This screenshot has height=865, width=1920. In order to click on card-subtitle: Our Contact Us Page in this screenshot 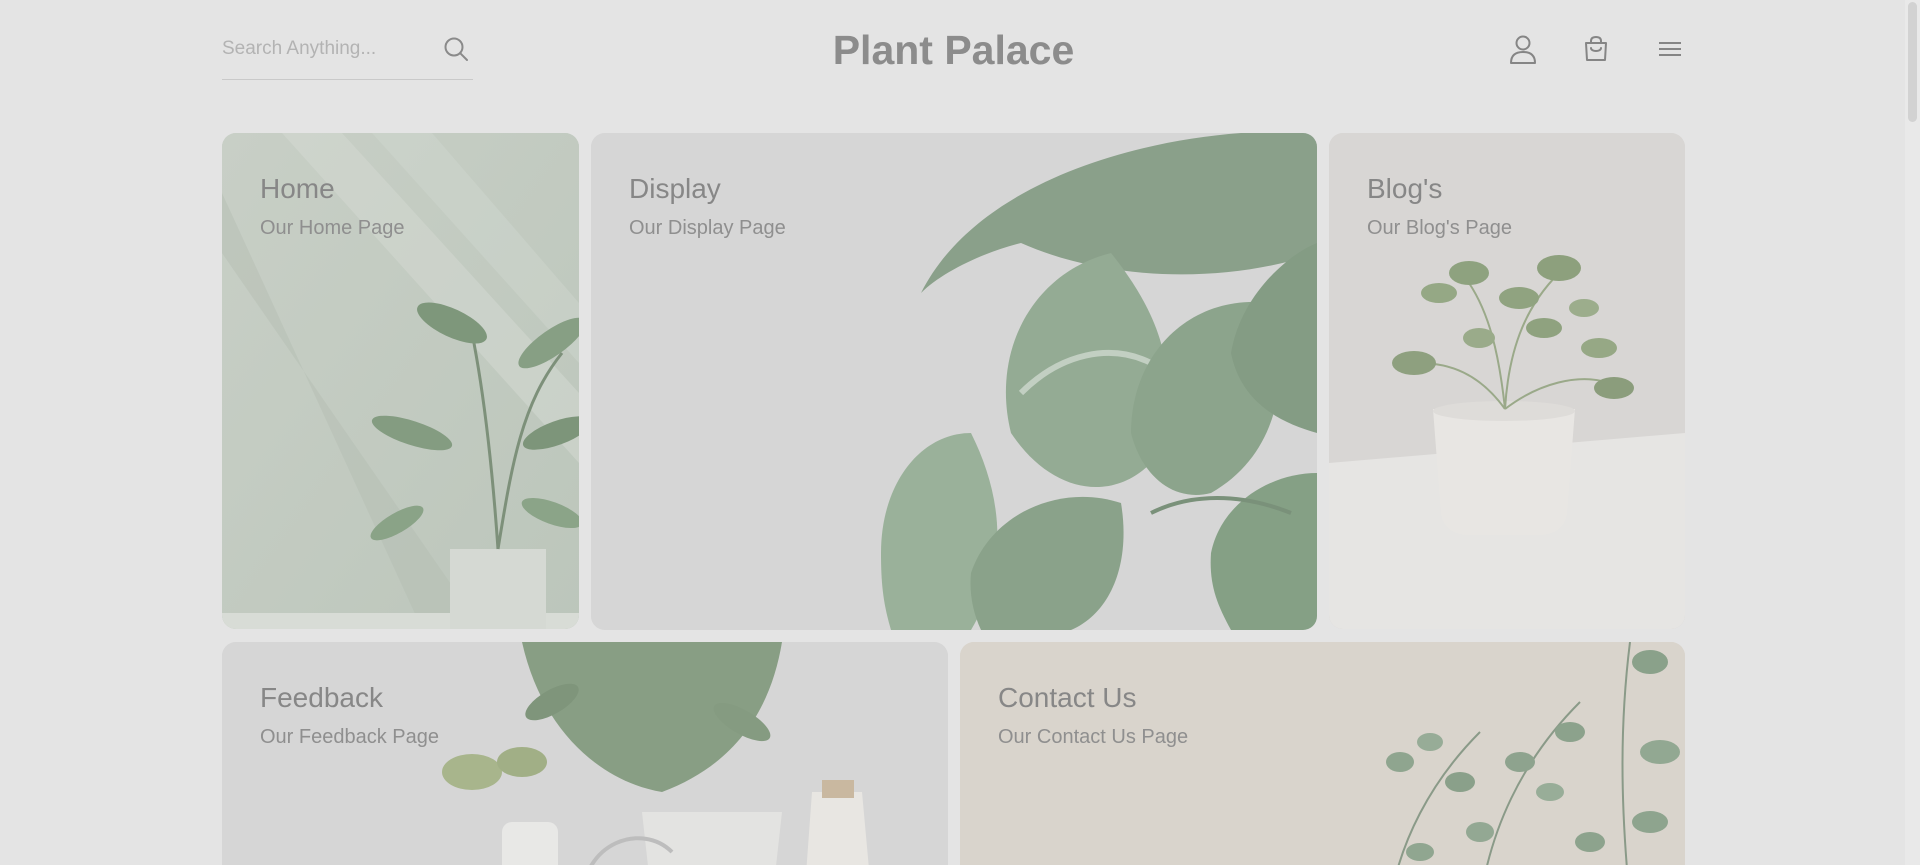, I will do `click(1093, 737)`.